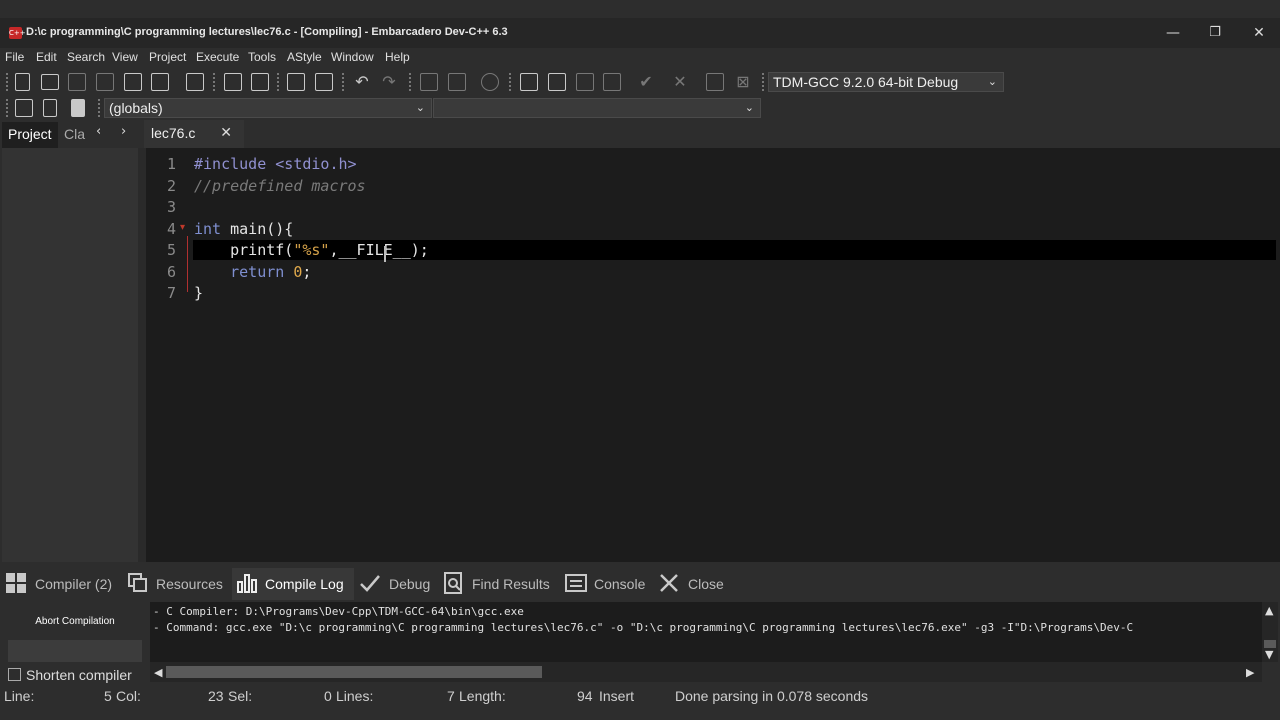 The image size is (1280, 720). Describe the element at coordinates (715, 82) in the screenshot. I see `profile-chart-icon` at that location.